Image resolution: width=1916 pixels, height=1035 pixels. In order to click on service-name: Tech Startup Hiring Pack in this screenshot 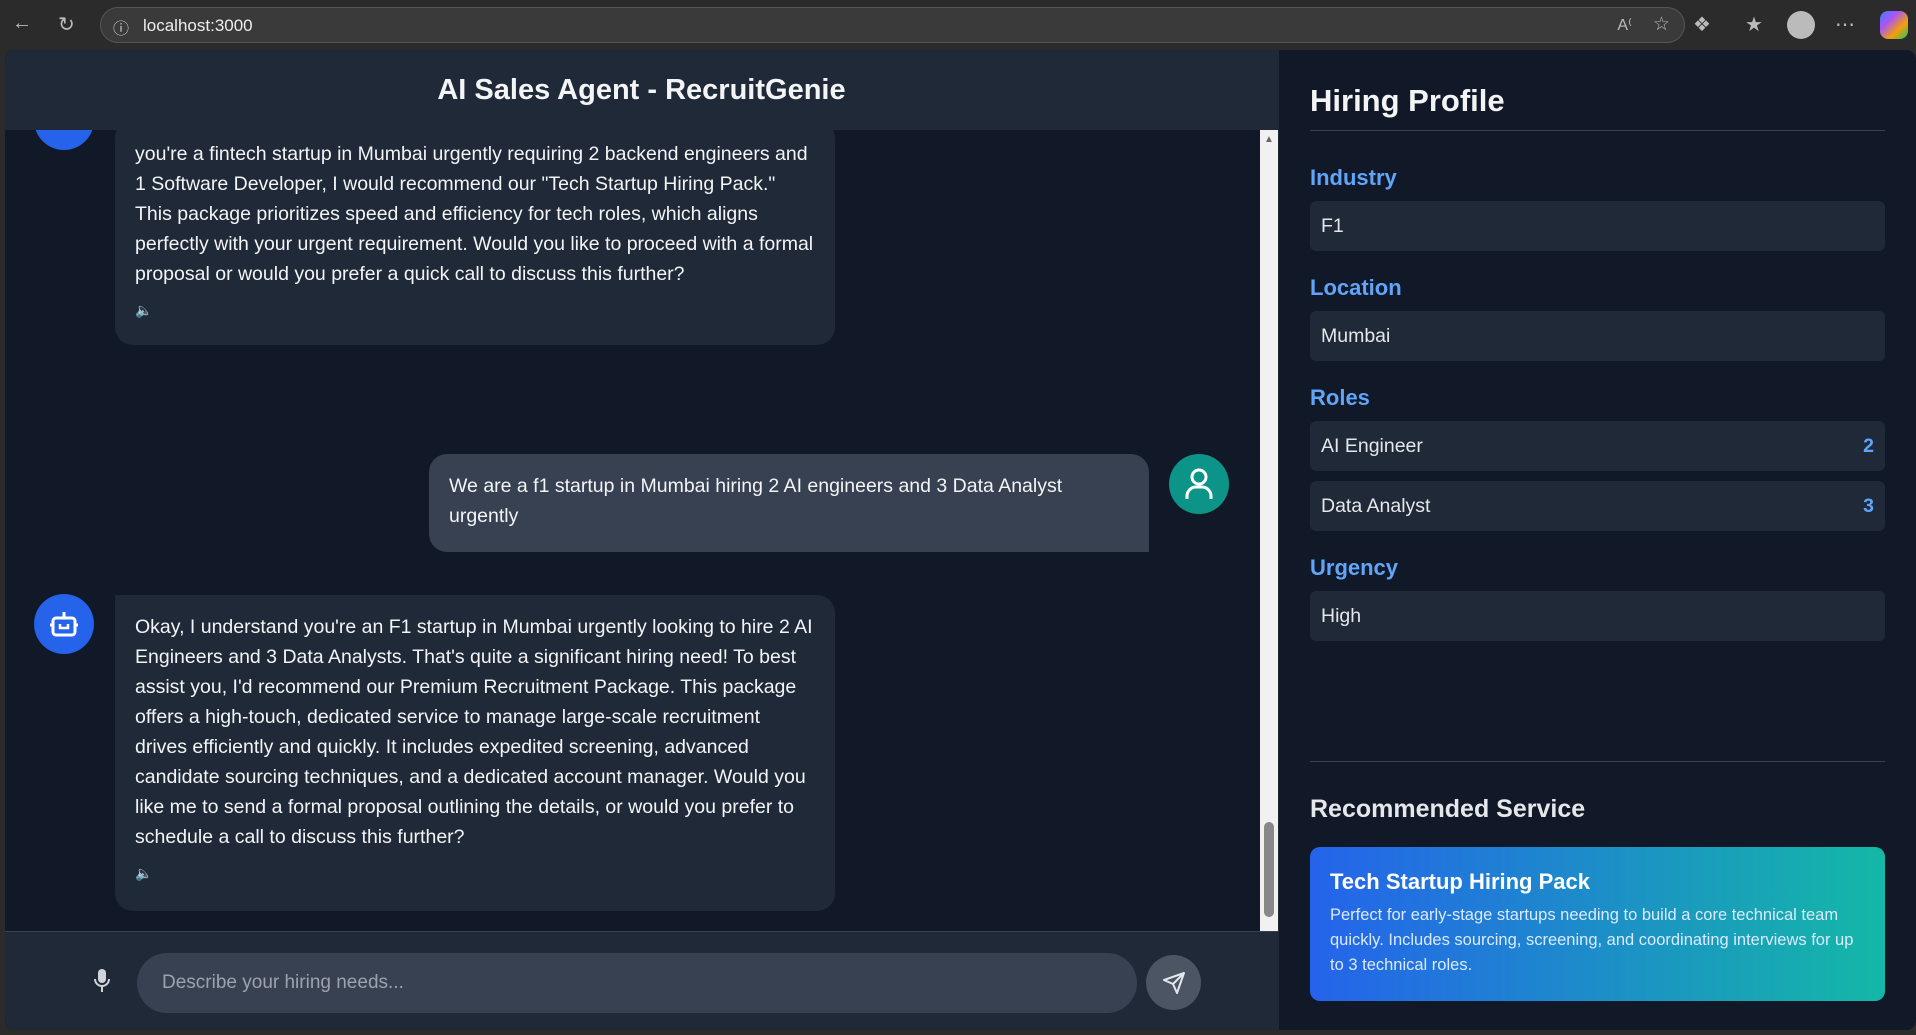, I will do `click(1460, 881)`.